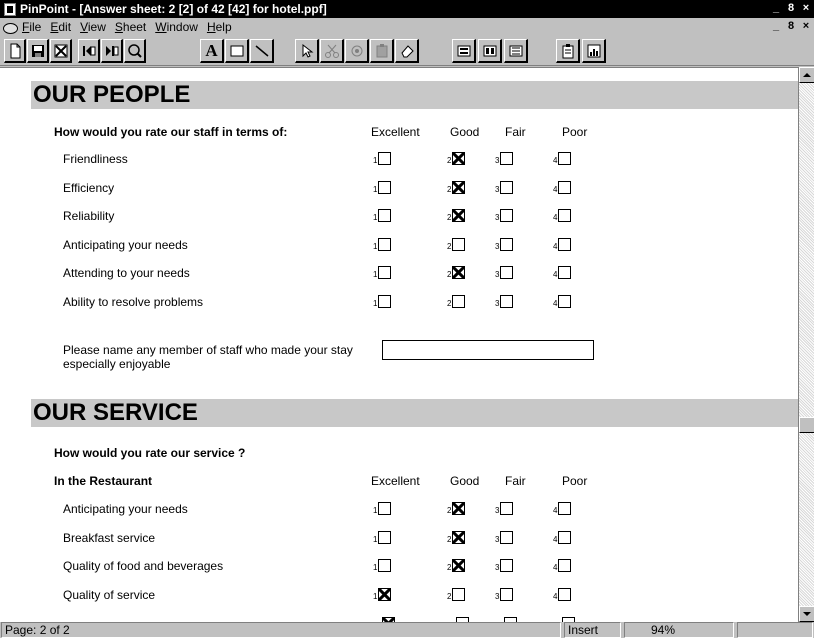 The height and width of the screenshot is (638, 814). I want to click on doc-restore-button: 8, so click(791, 27).